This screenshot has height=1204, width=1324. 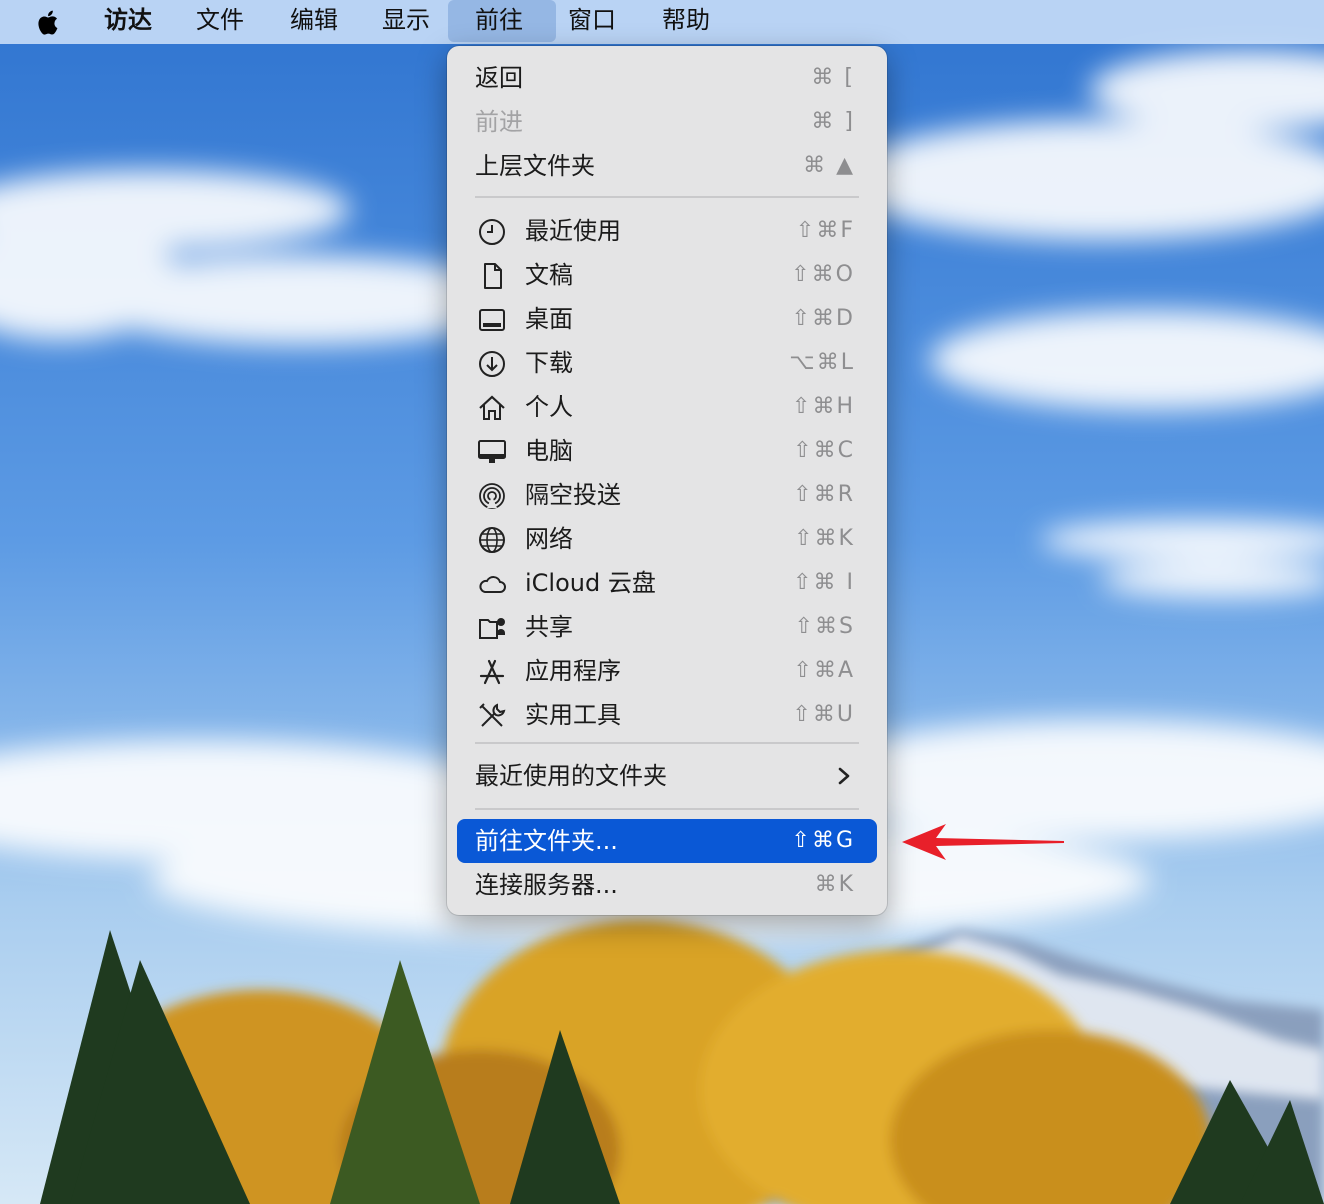 I want to click on menu-item-label: 桌面, so click(x=549, y=319).